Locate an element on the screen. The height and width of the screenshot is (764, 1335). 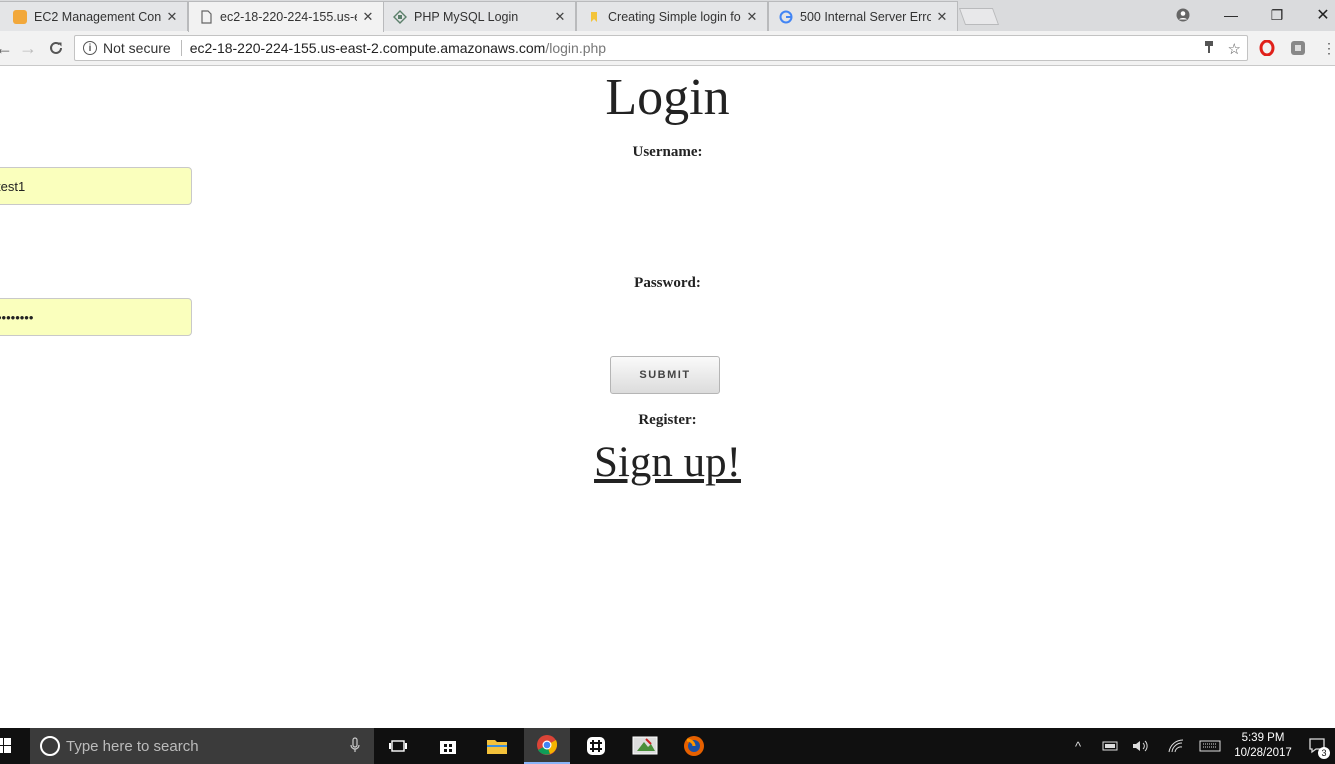
tab-title: EC2 Management Conso is located at coordinates (97, 16).